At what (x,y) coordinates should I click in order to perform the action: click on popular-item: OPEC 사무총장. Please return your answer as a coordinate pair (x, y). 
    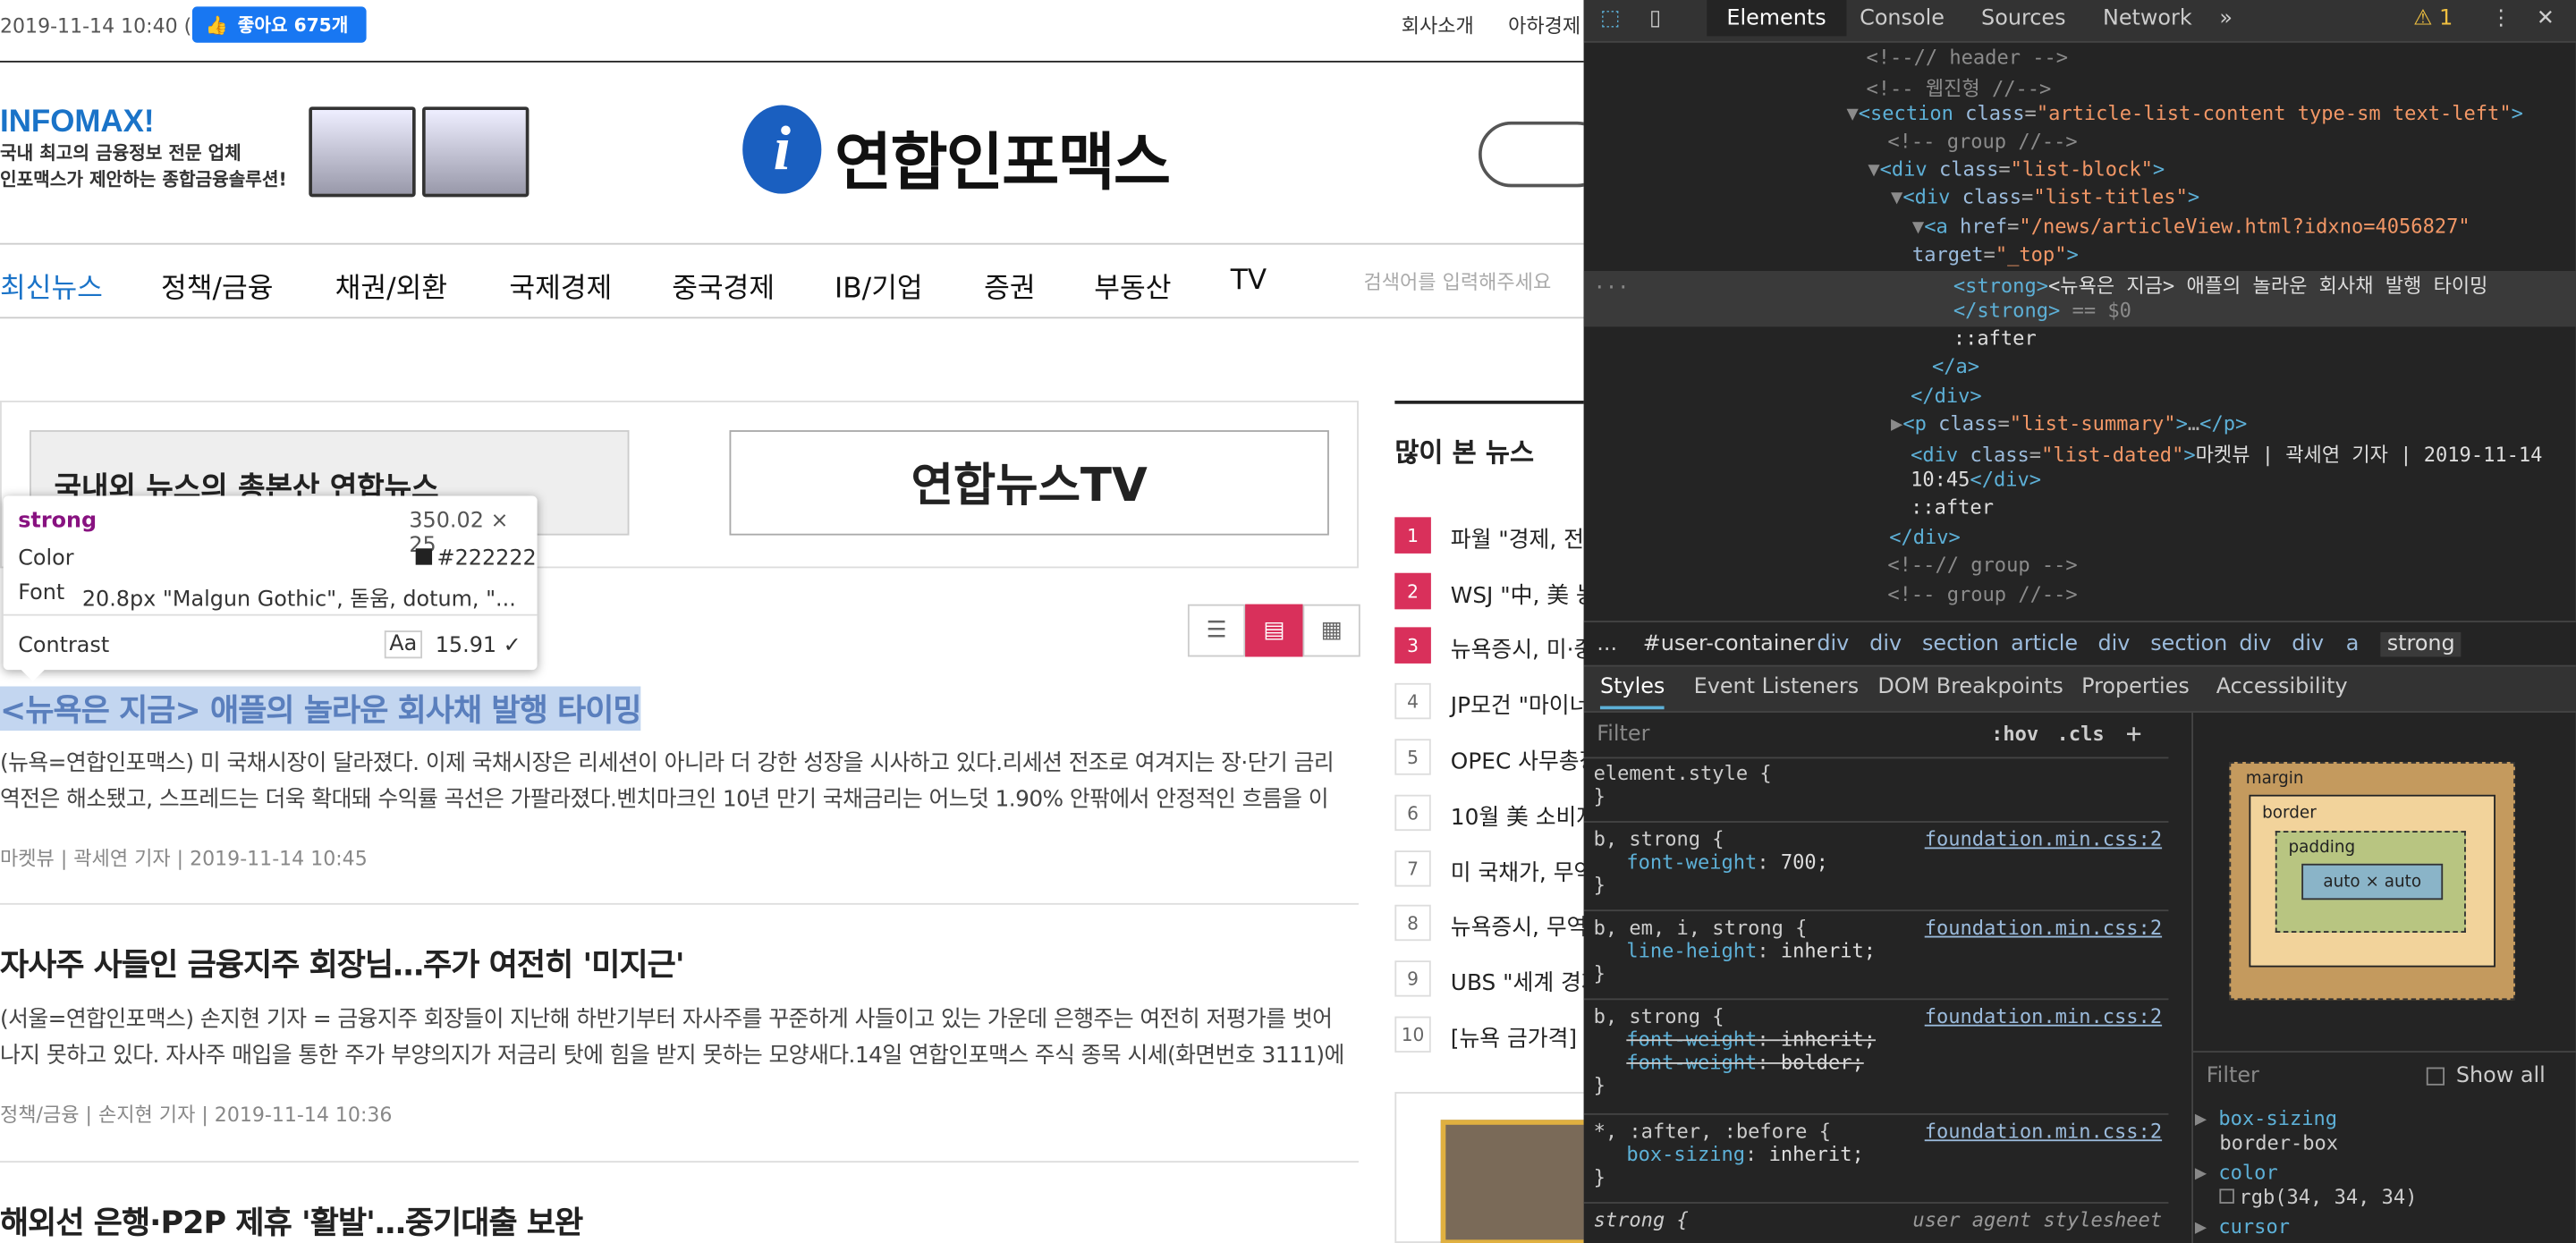
    Looking at the image, I should click on (1517, 758).